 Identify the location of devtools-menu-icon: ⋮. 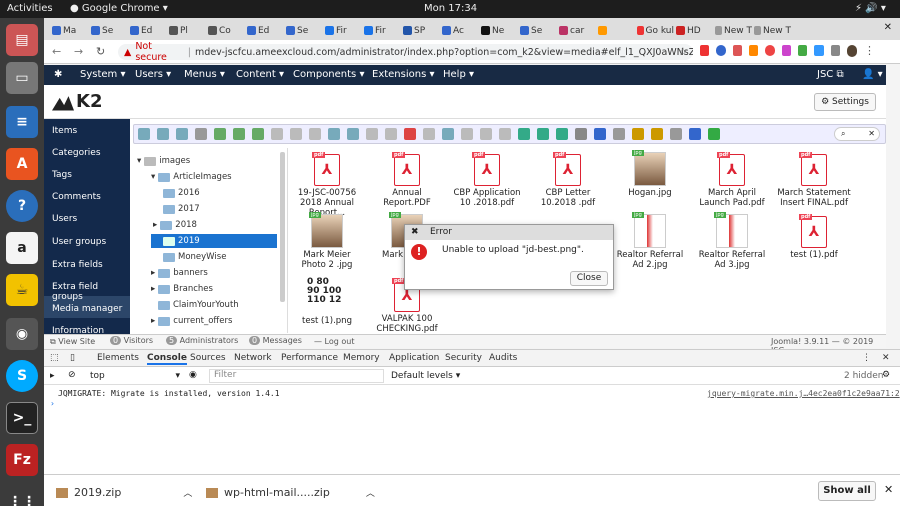
(866, 358).